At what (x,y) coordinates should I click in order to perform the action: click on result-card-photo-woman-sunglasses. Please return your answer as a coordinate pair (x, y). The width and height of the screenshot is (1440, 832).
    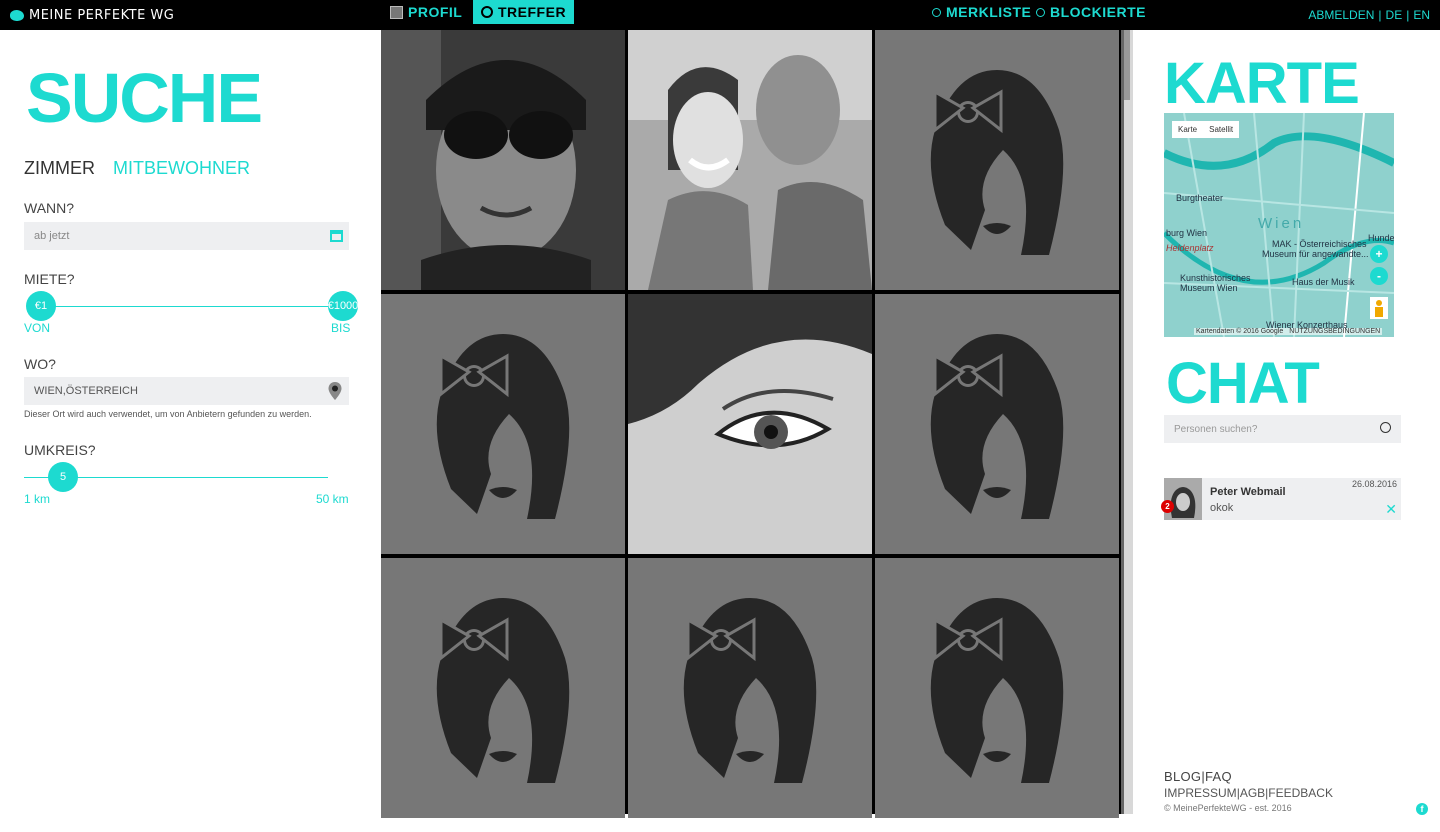
    Looking at the image, I should click on (503, 160).